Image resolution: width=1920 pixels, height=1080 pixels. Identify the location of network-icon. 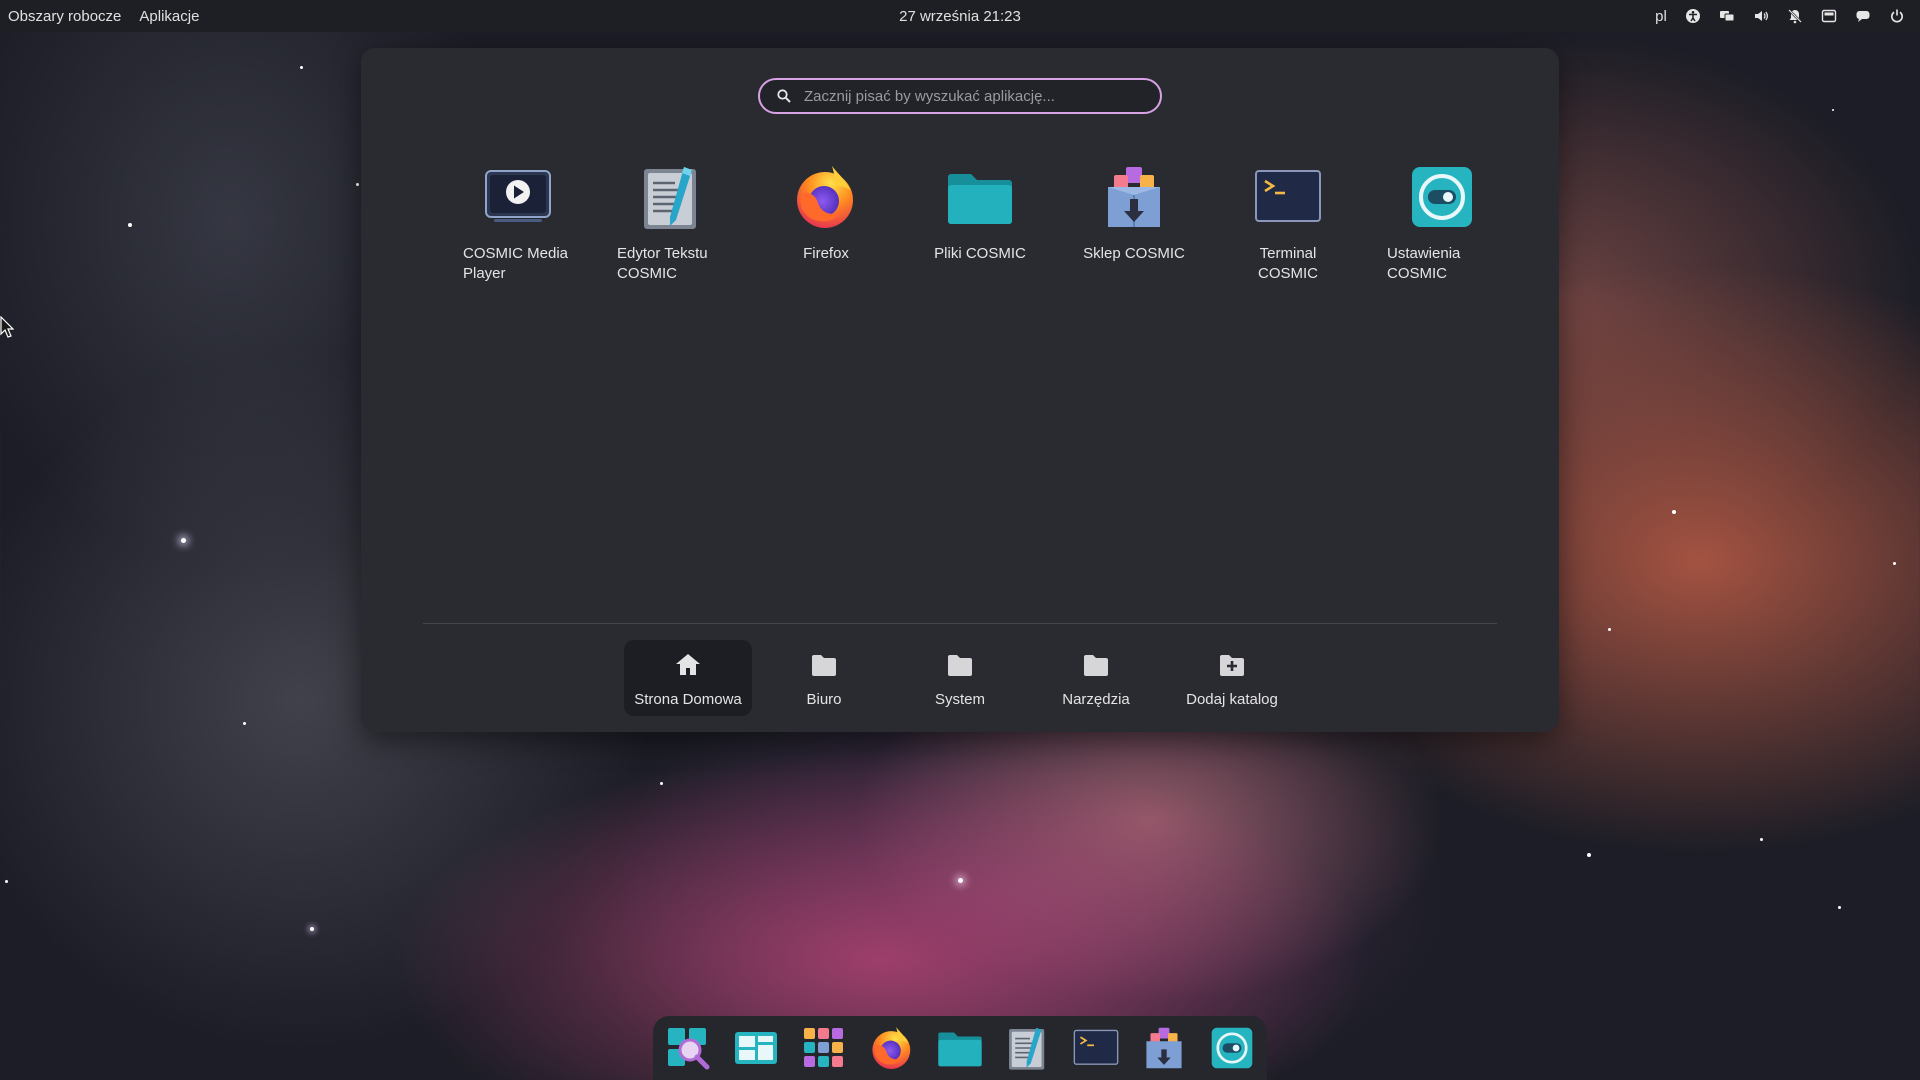
(1727, 16).